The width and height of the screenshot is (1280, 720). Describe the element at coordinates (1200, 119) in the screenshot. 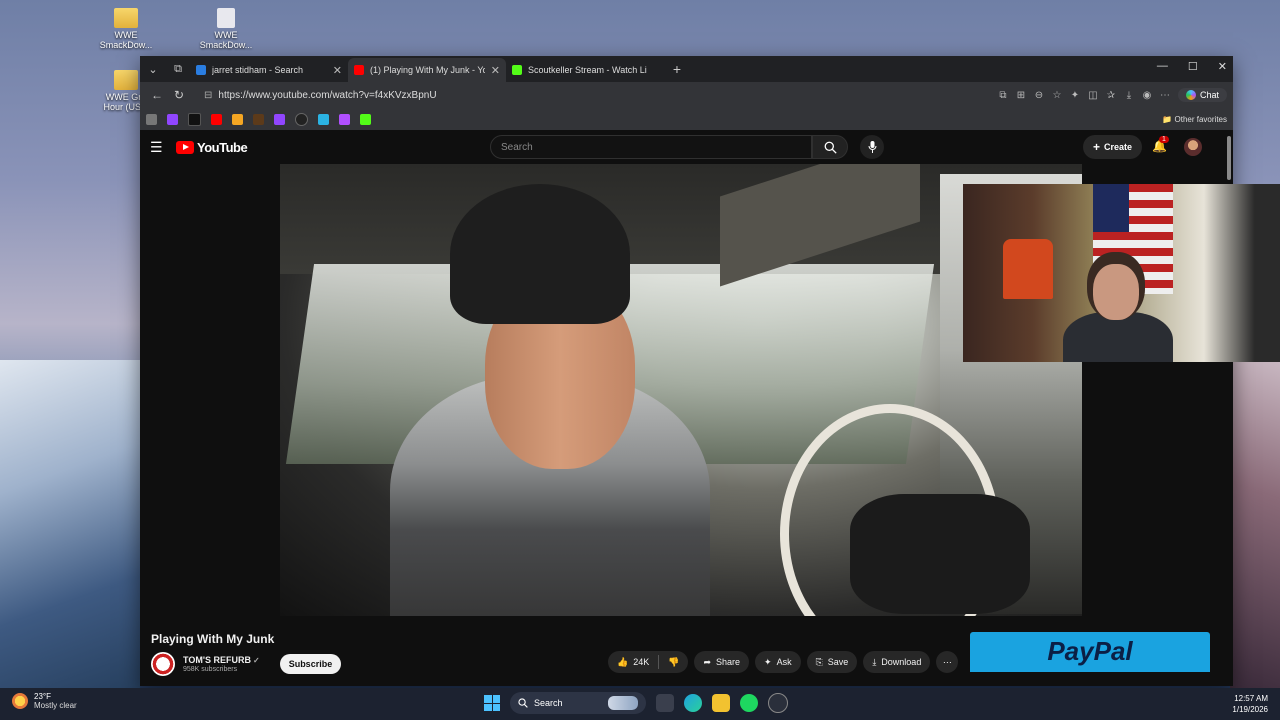

I see `other-favorites-label: Other favorites` at that location.